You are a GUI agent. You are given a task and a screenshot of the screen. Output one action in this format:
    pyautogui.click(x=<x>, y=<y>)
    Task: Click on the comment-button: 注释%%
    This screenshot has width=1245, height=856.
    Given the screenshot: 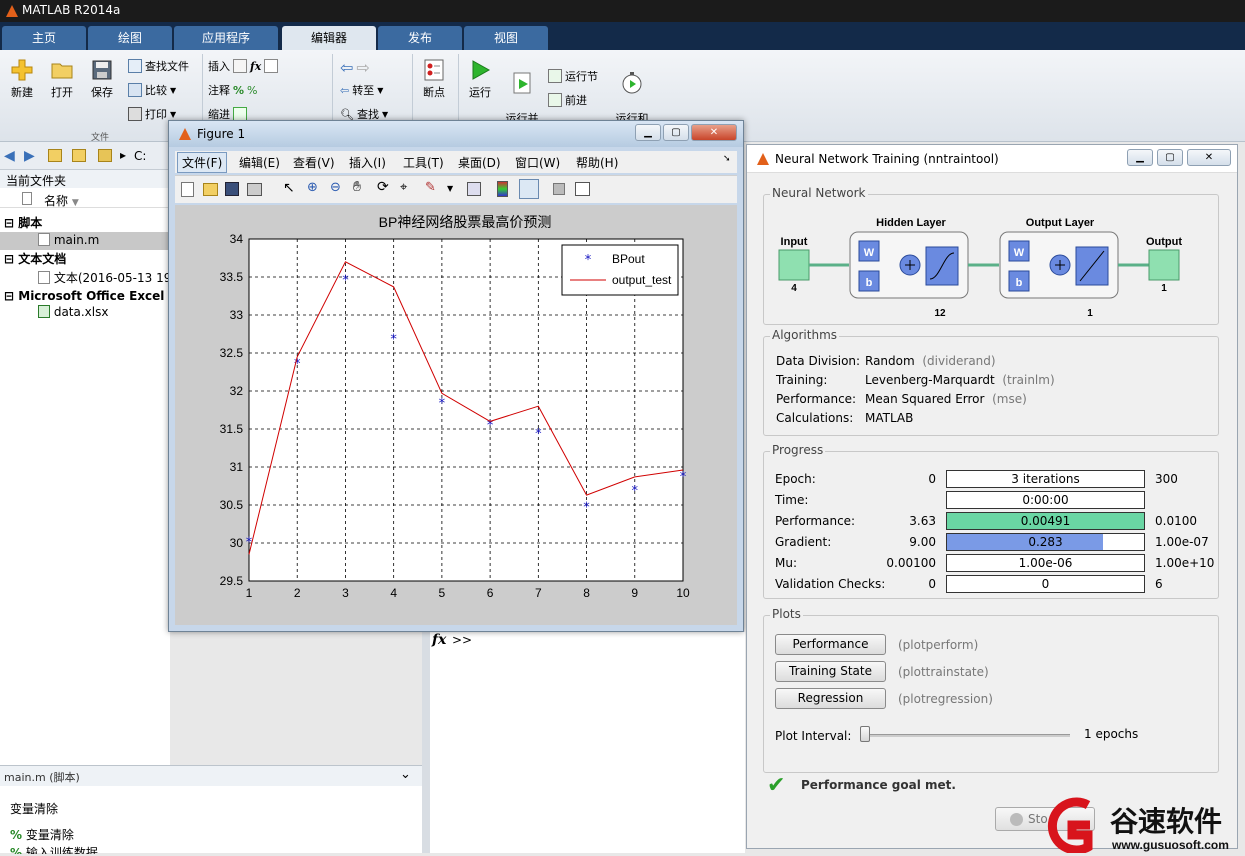 What is the action you would take?
    pyautogui.click(x=232, y=90)
    